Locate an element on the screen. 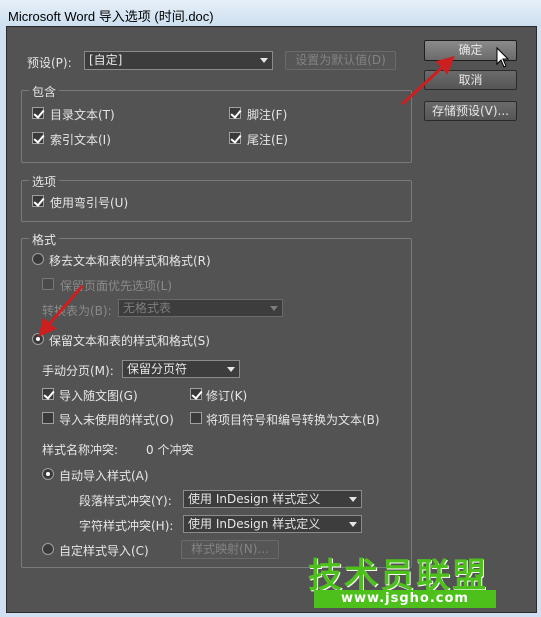 The width and height of the screenshot is (541, 617). arrow-to-preserve is located at coordinates (61, 311).